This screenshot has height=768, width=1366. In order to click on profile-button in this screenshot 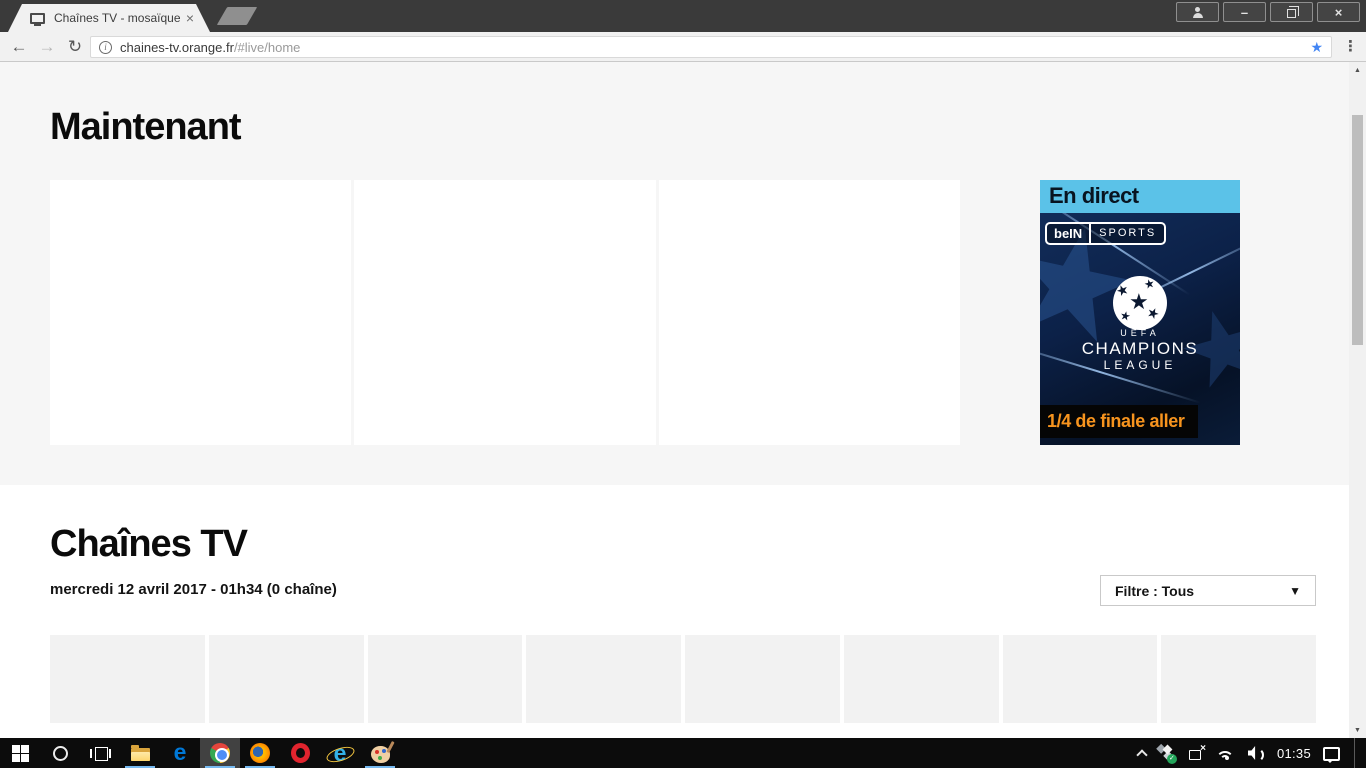, I will do `click(1197, 12)`.